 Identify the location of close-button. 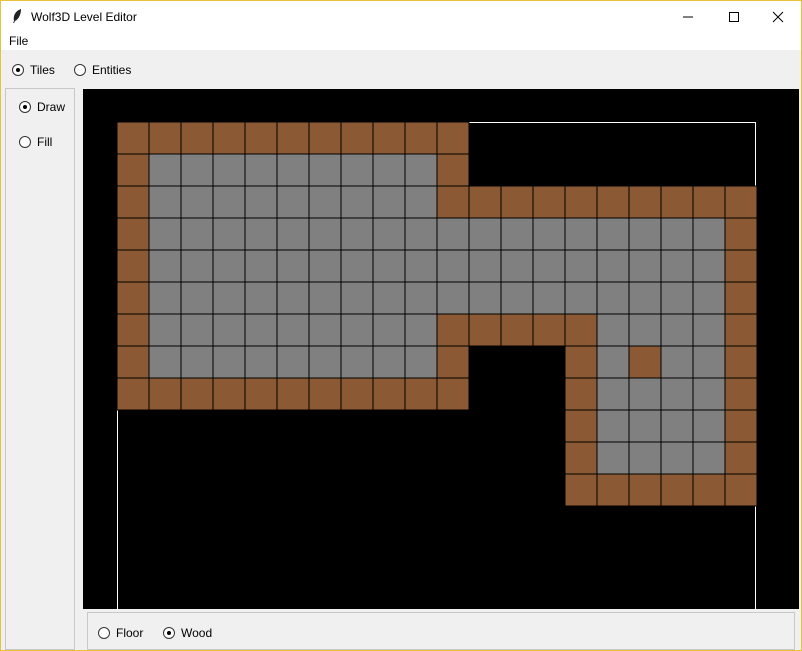
(778, 16).